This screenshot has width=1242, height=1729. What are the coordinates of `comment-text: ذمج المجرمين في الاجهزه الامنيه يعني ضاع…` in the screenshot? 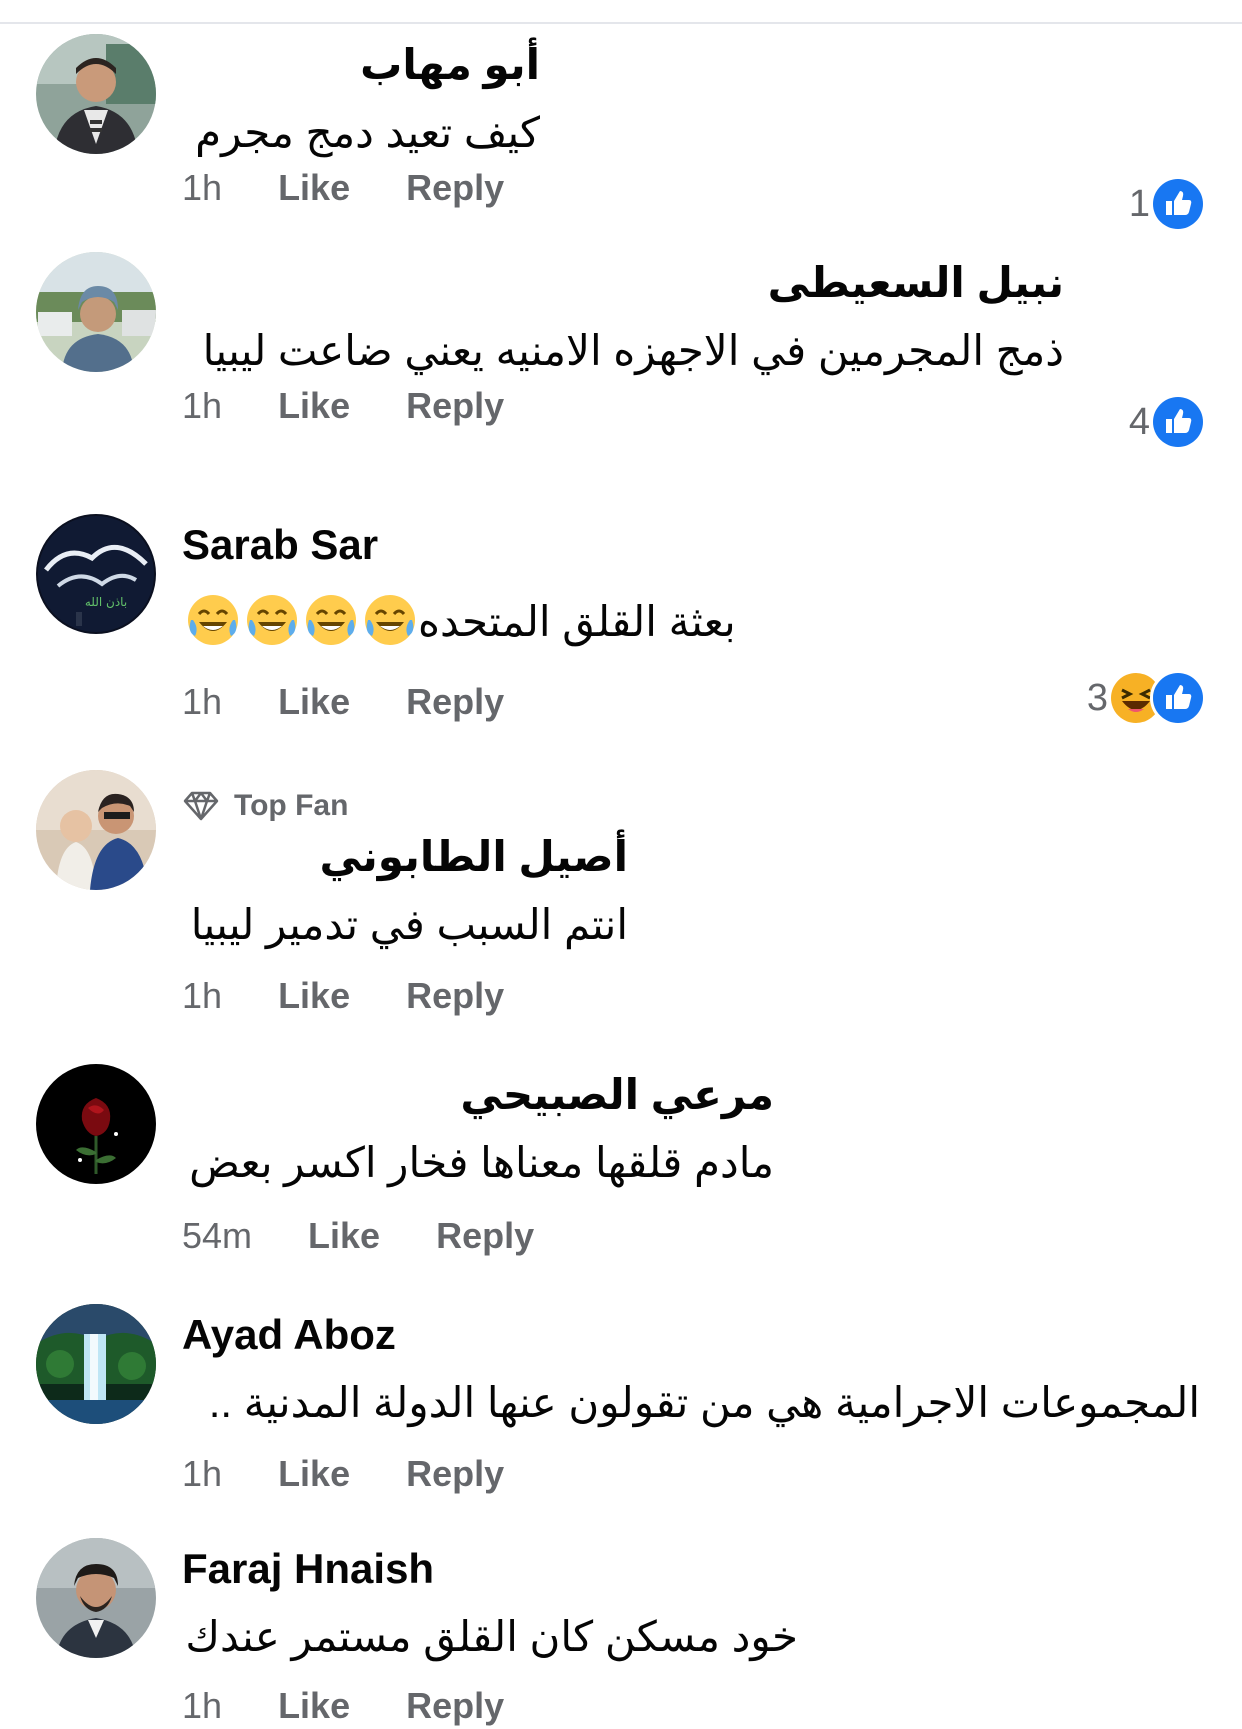 It's located at (633, 350).